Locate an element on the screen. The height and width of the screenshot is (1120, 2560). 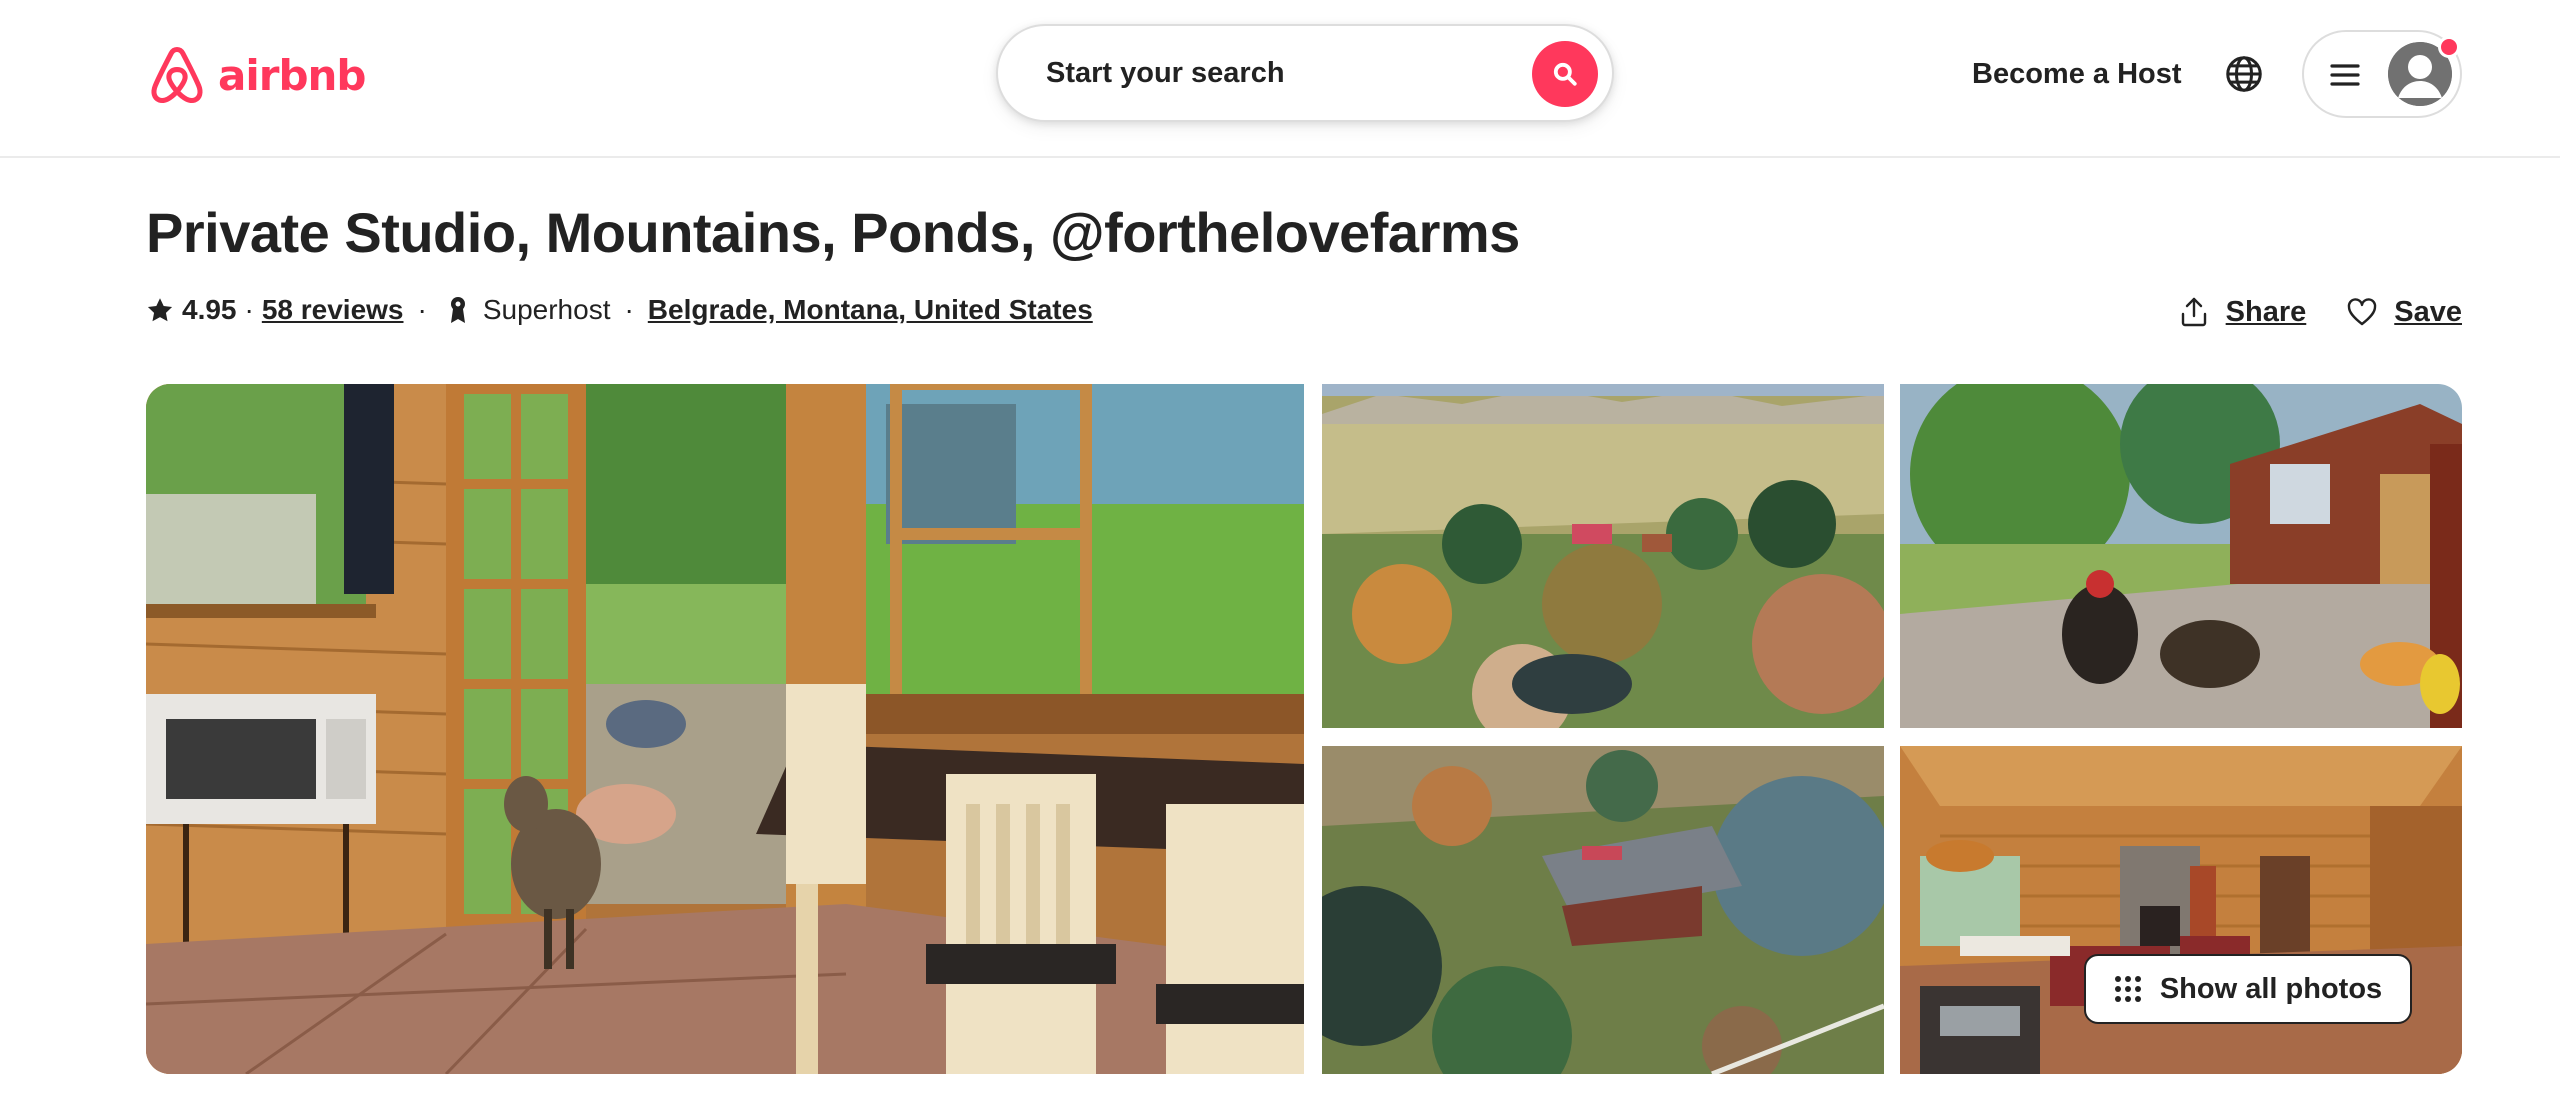
photo-aerial-meadow-image is located at coordinates (1603, 556).